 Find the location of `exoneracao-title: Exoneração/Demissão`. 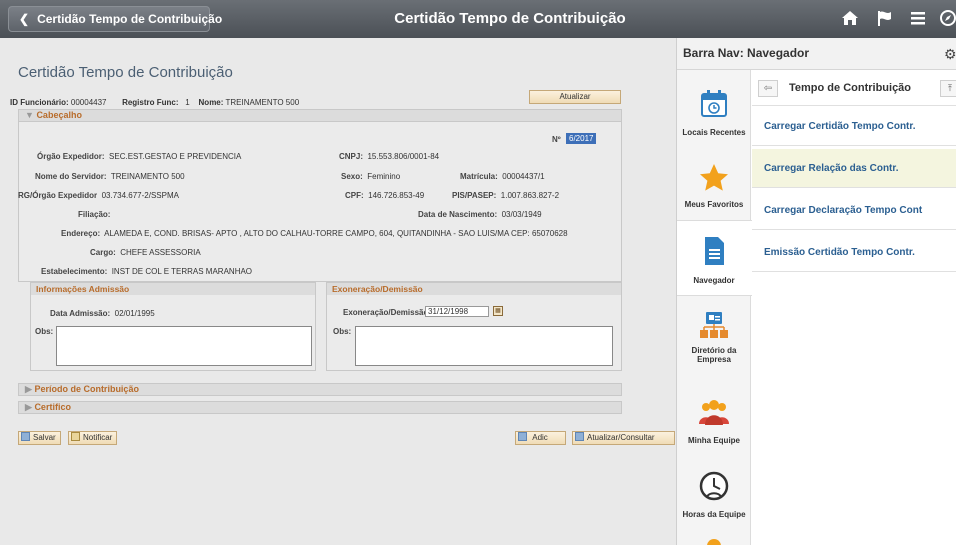

exoneracao-title: Exoneração/Demissão is located at coordinates (474, 289).